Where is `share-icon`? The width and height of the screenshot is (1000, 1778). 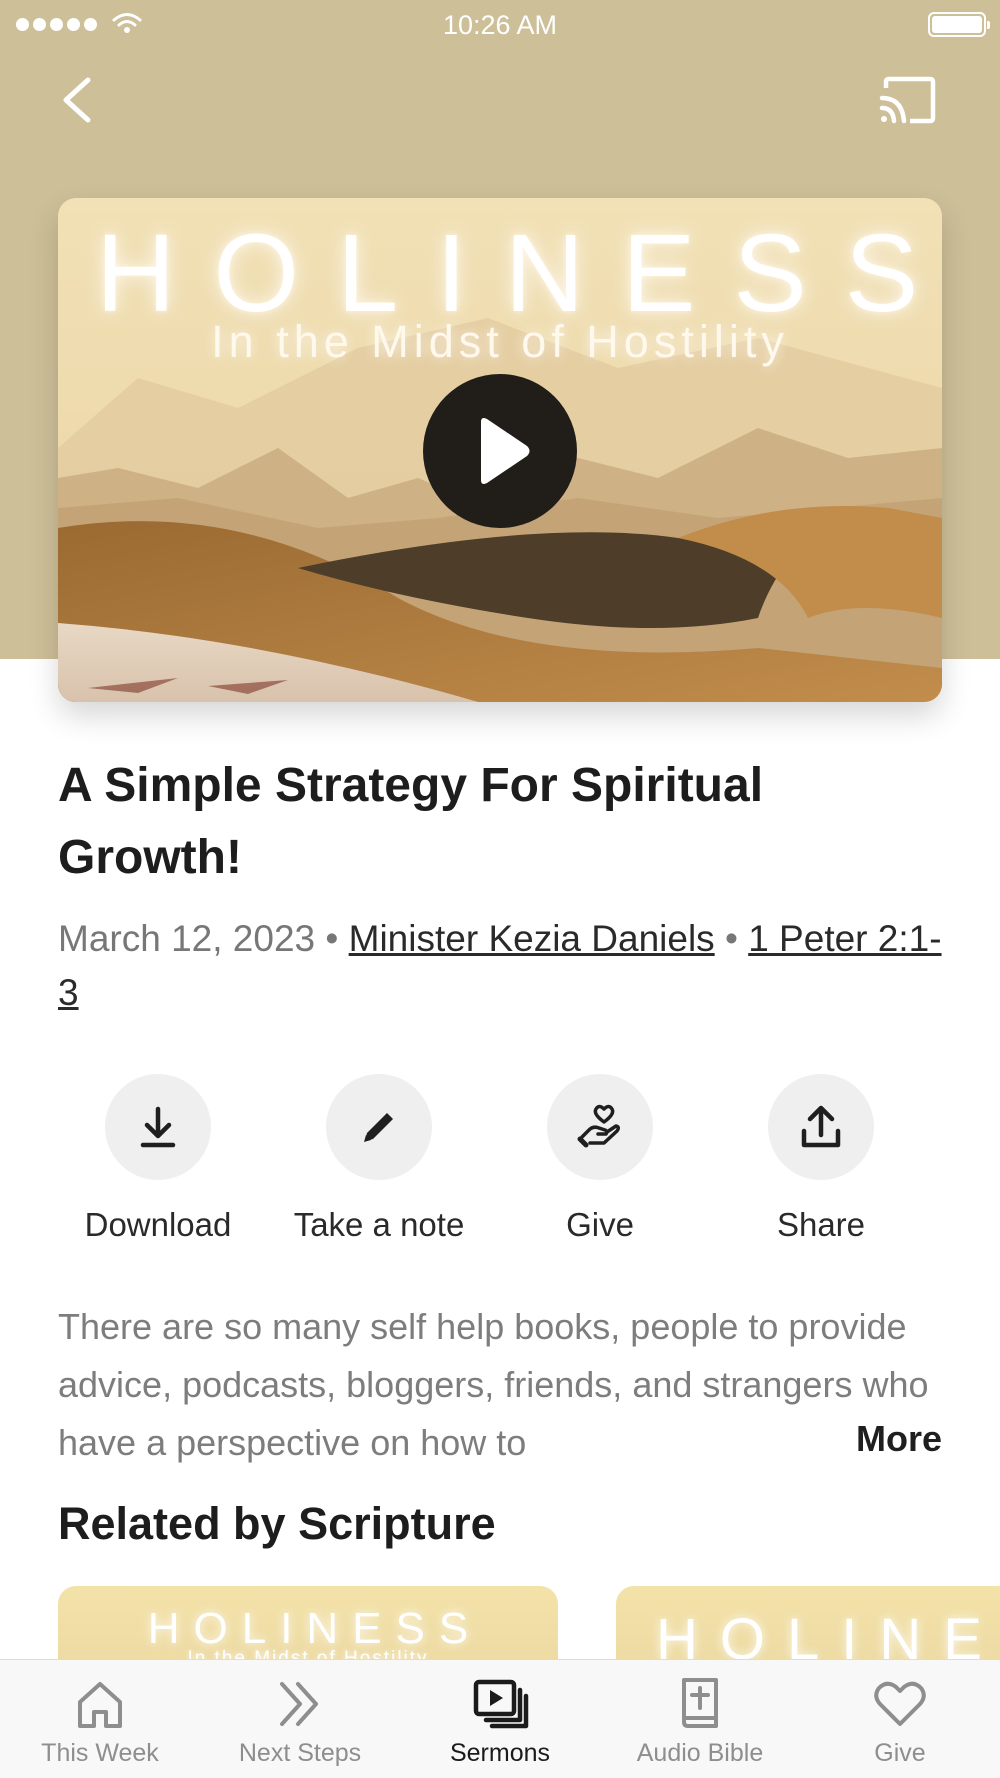
share-icon is located at coordinates (821, 1126).